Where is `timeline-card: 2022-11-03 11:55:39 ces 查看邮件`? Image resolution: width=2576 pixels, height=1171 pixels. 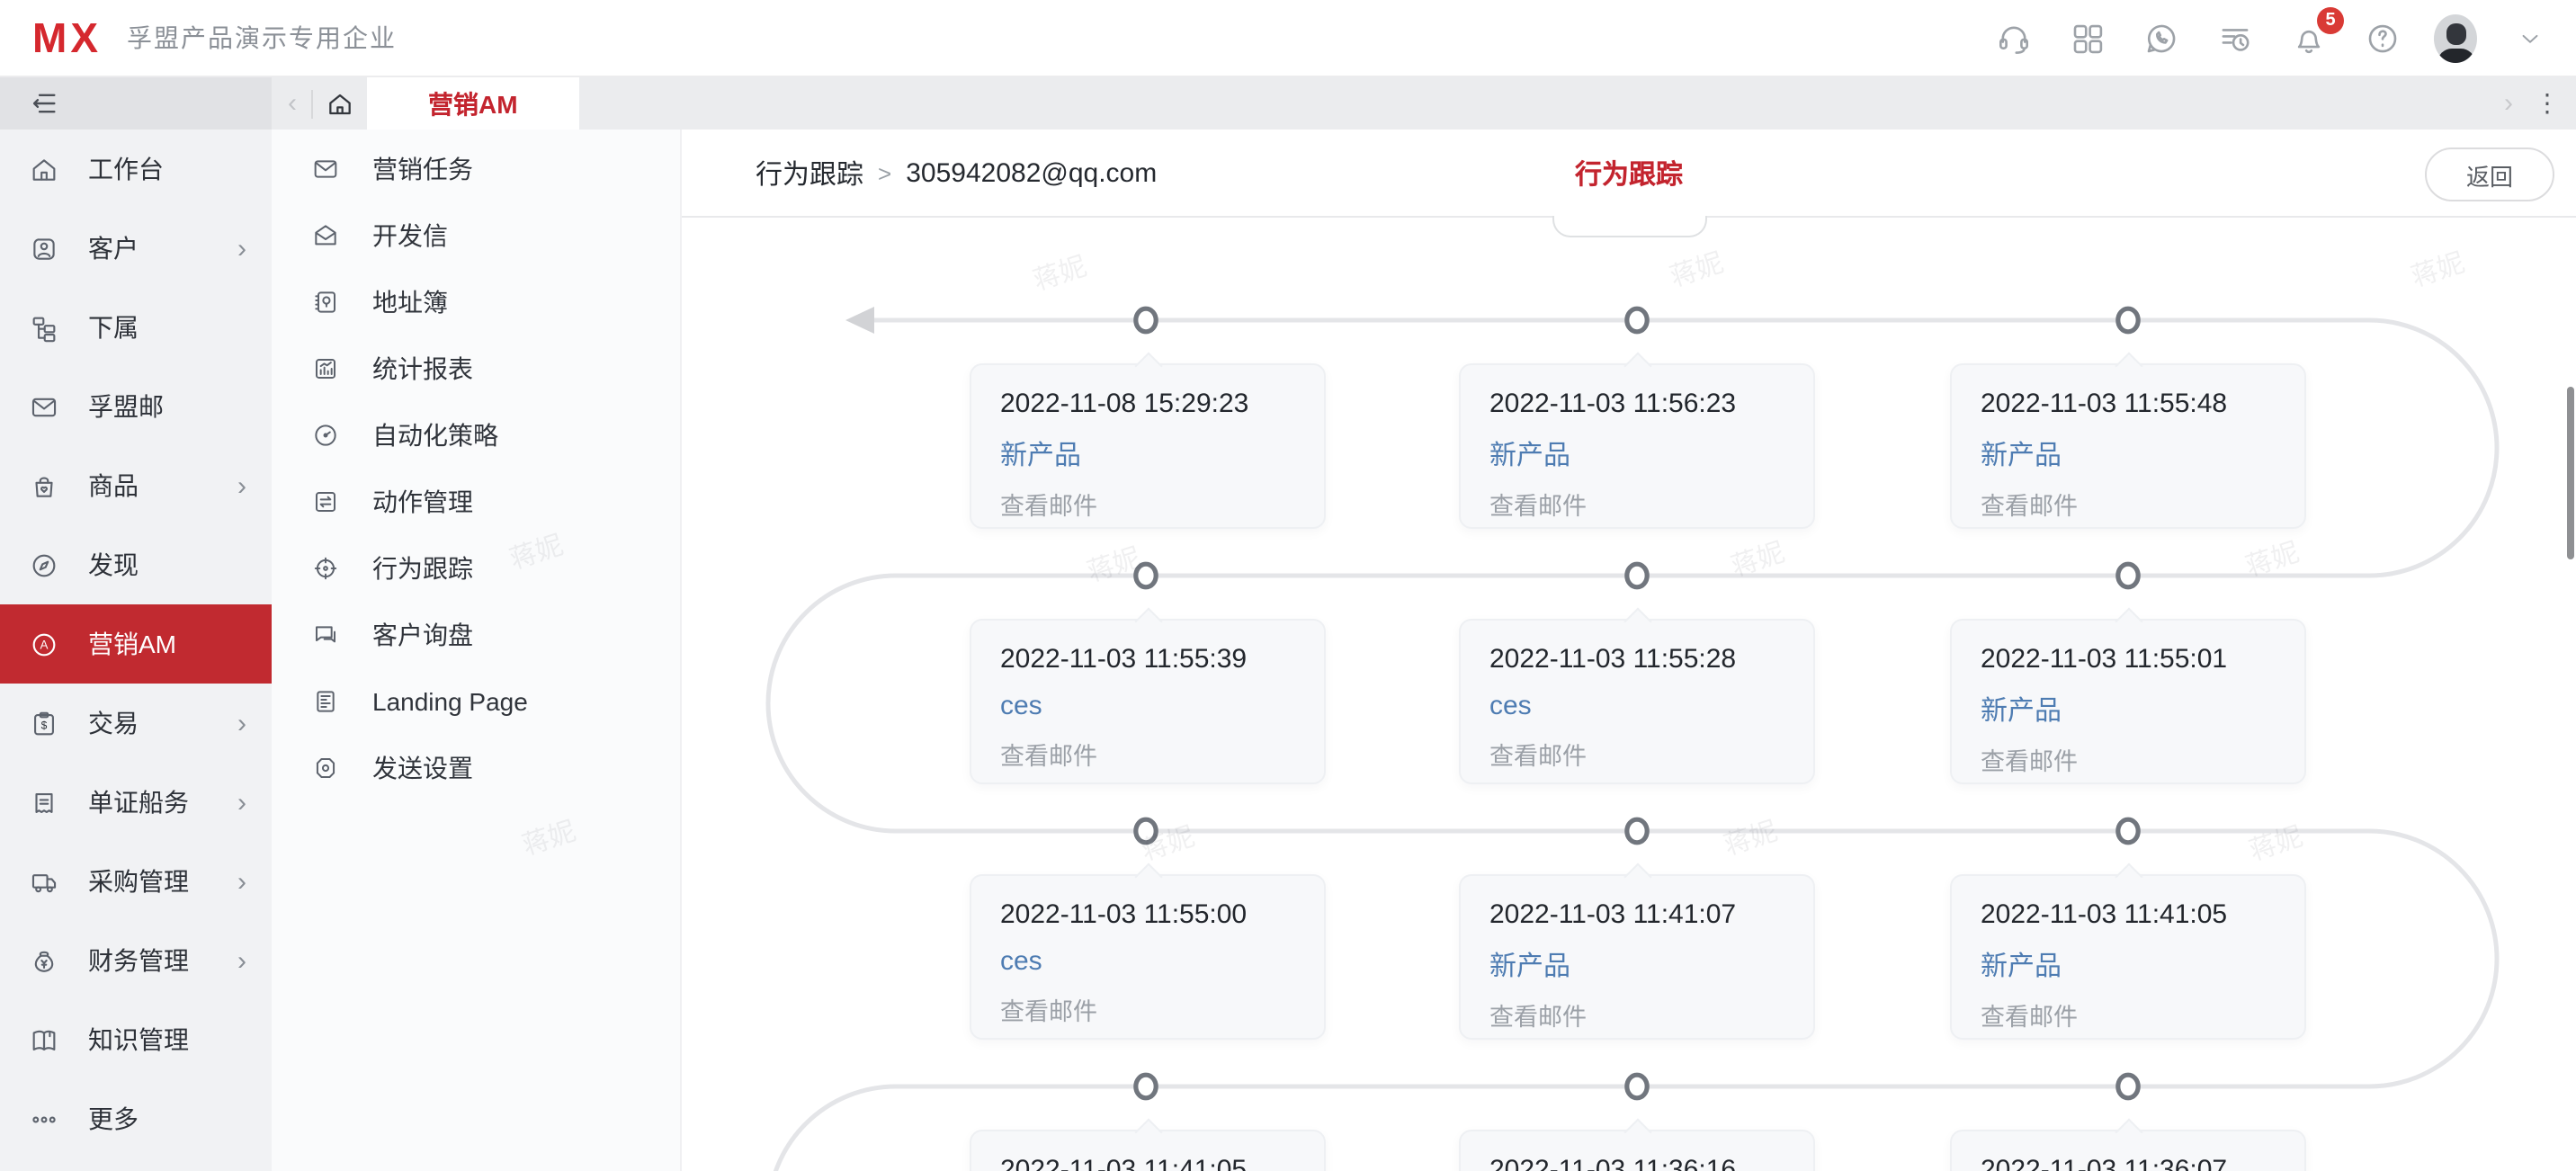 timeline-card: 2022-11-03 11:55:39 ces 查看邮件 is located at coordinates (1148, 701).